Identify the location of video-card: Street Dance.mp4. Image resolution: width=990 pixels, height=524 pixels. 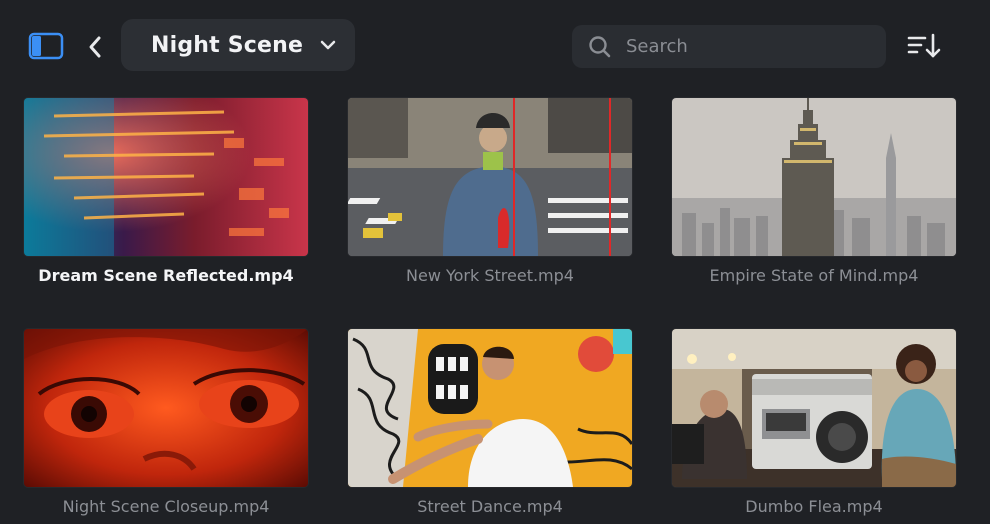
(490, 422).